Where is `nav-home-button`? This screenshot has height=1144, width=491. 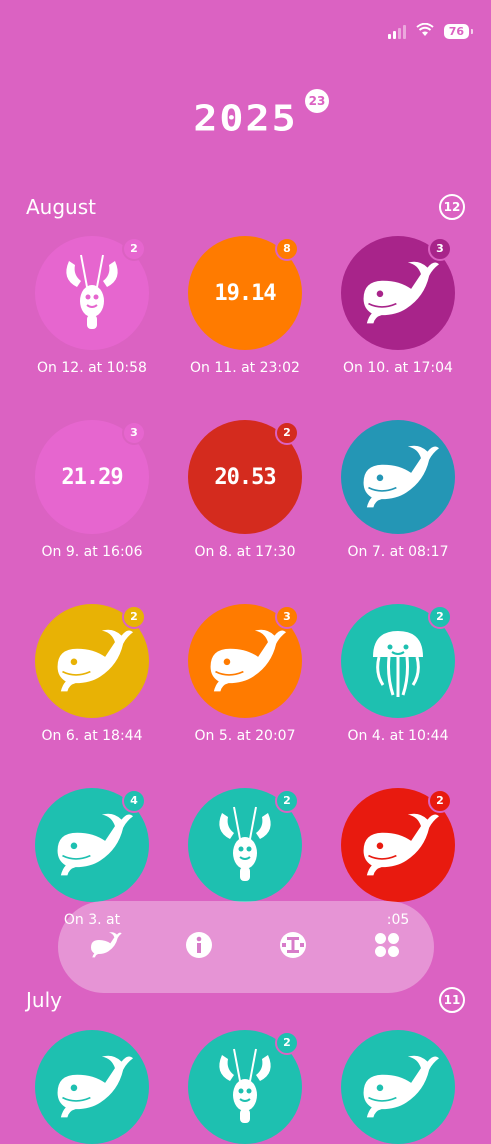
nav-home-button is located at coordinates (105, 947).